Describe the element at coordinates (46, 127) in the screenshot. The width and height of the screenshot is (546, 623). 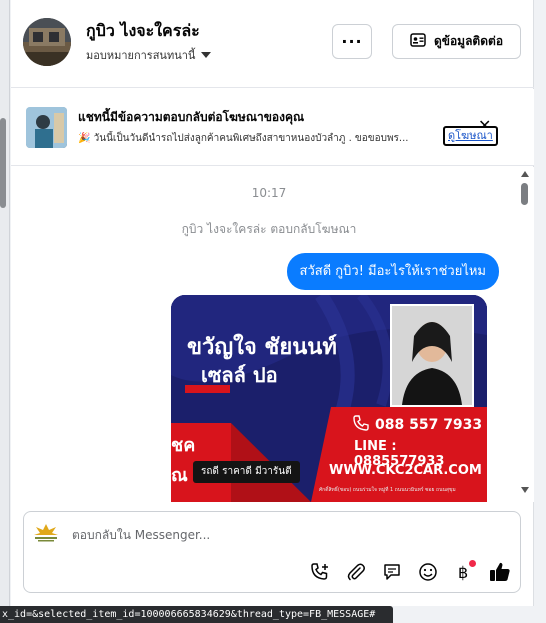
I see `ad-thumbnail` at that location.